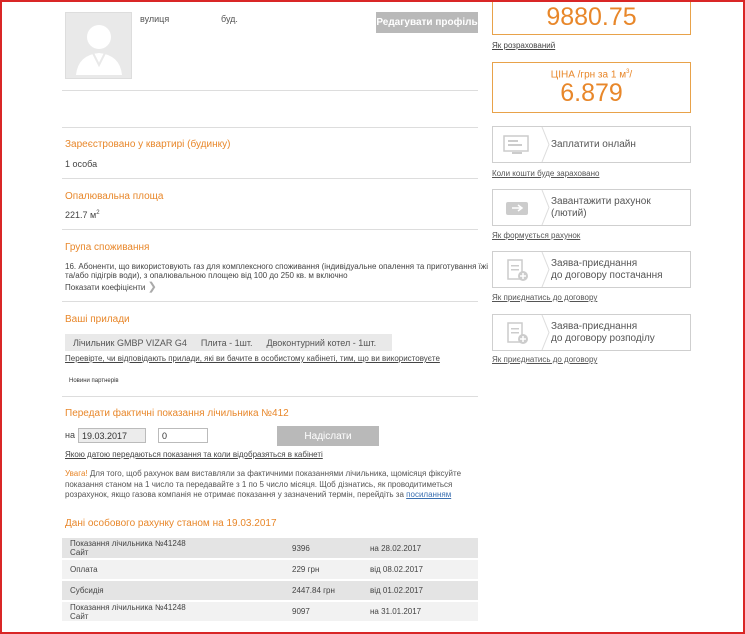 The width and height of the screenshot is (745, 634). What do you see at coordinates (544, 297) in the screenshot?
I see `supply-join-link: Як приєднатись до договору` at bounding box center [544, 297].